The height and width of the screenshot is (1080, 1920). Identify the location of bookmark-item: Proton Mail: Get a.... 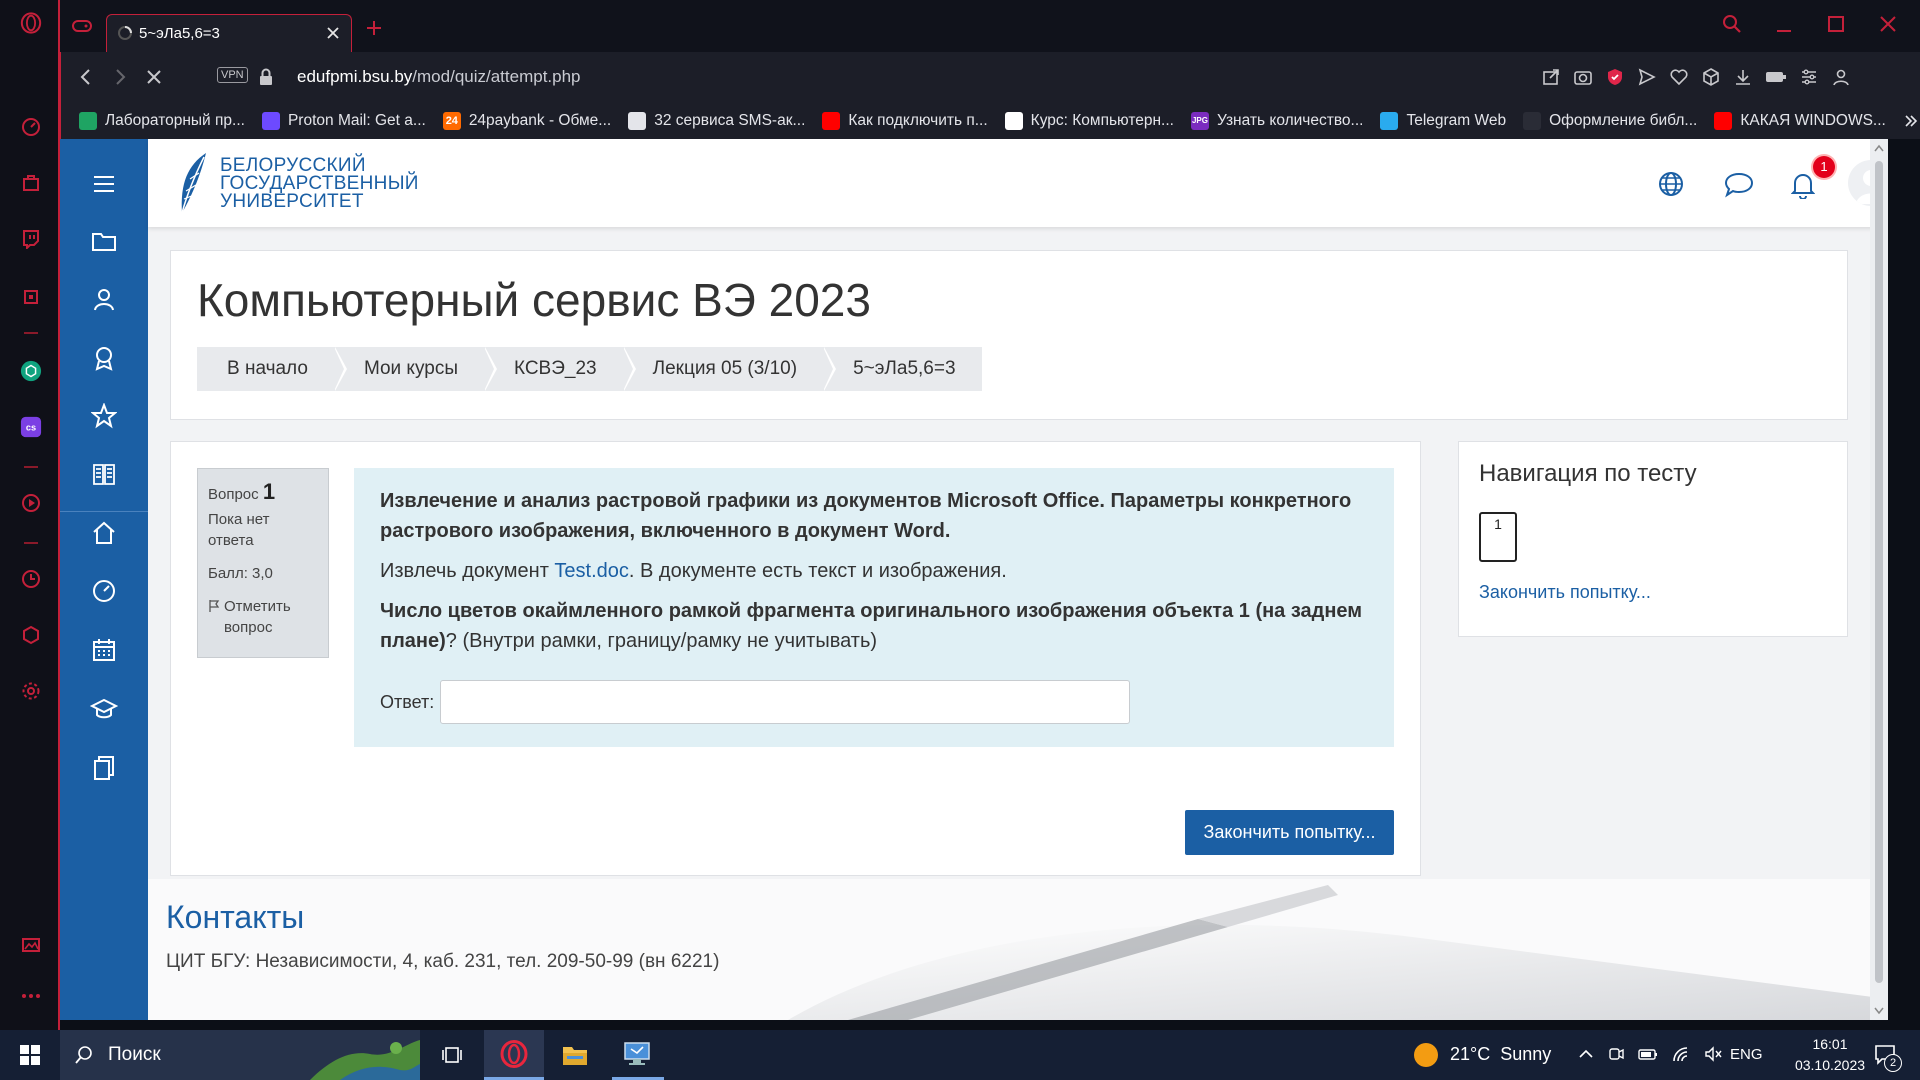
(343, 120).